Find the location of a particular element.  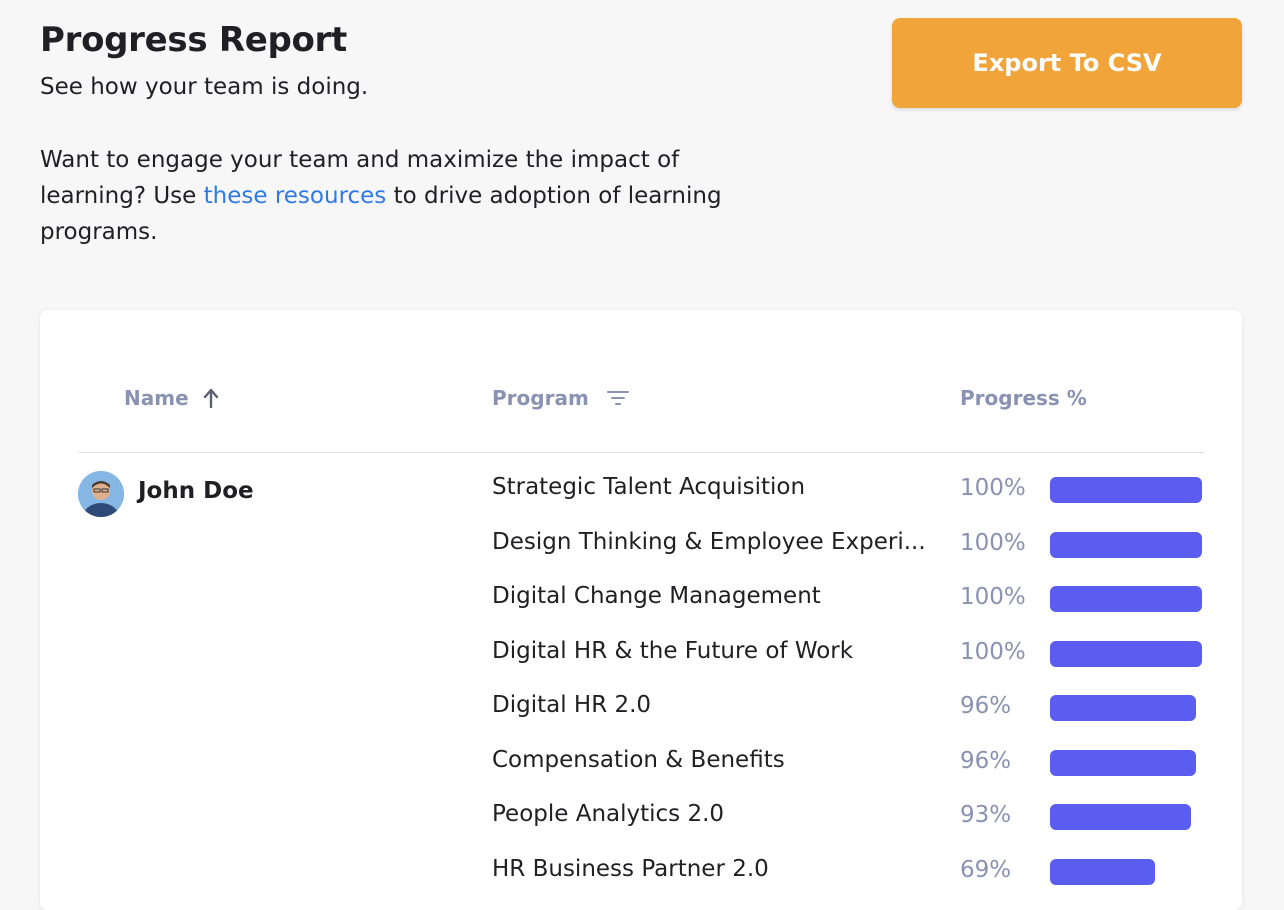

table-row: People Analytics 2.0 93% is located at coordinates (641, 824).